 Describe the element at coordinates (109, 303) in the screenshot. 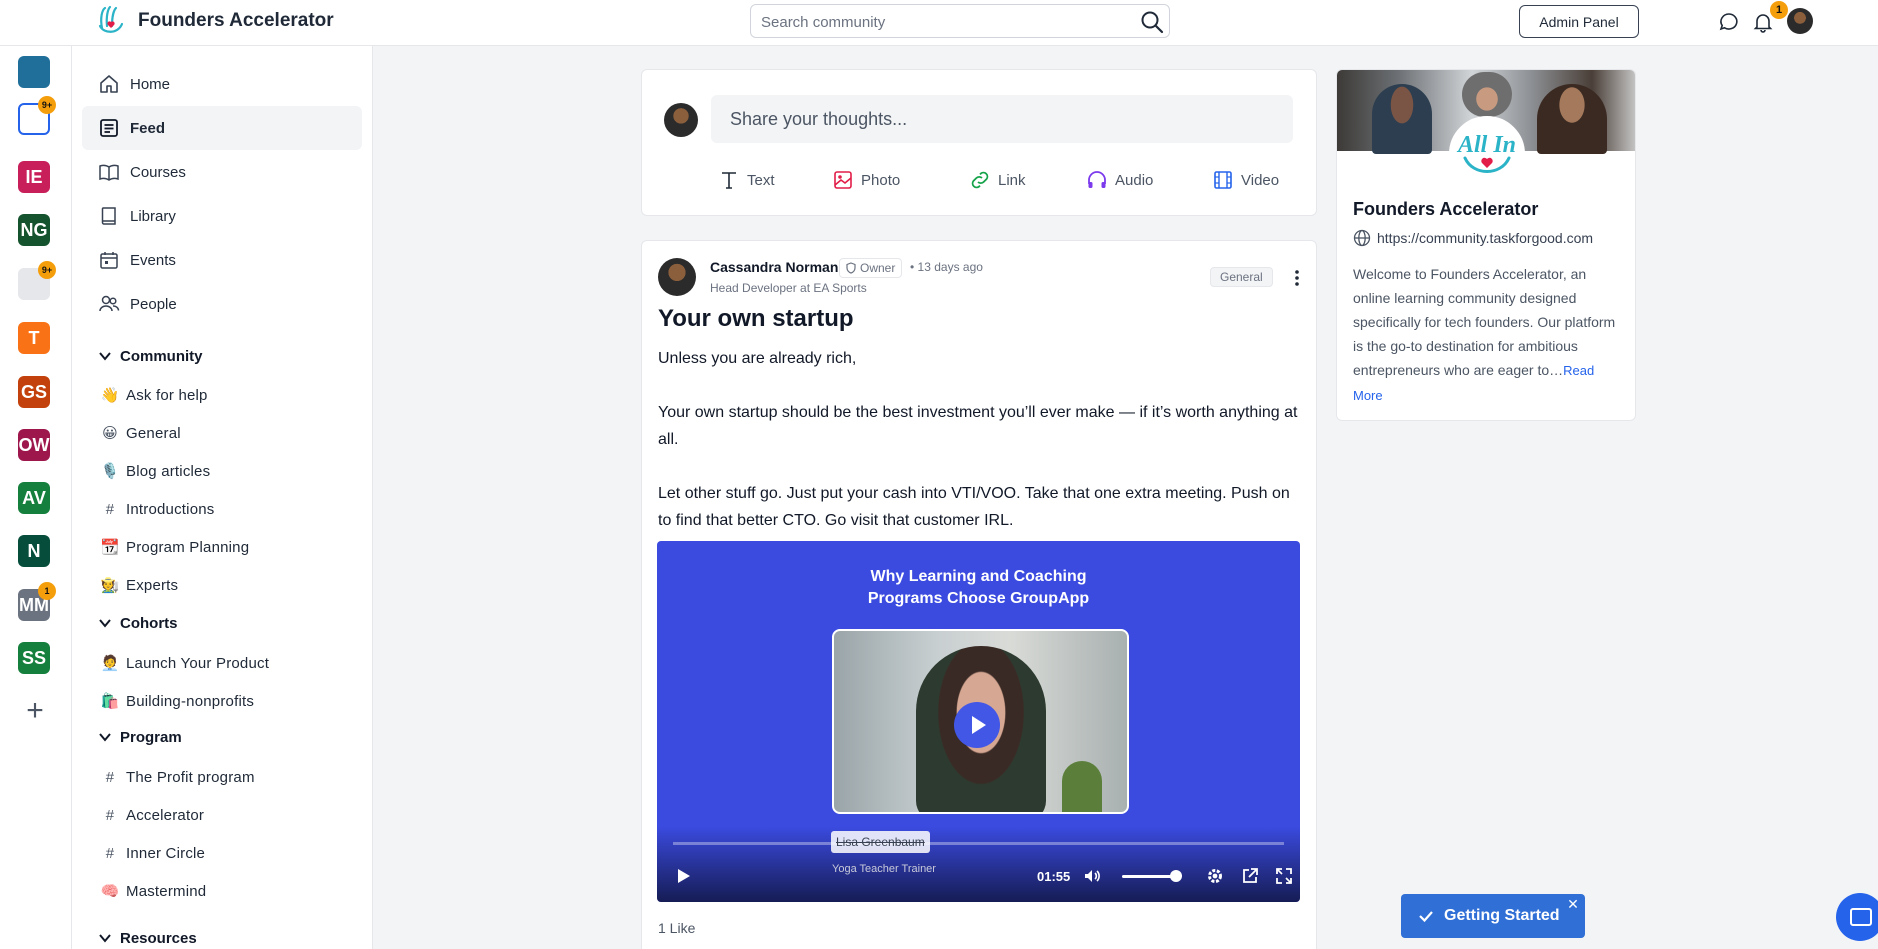

I see `people-icon` at that location.